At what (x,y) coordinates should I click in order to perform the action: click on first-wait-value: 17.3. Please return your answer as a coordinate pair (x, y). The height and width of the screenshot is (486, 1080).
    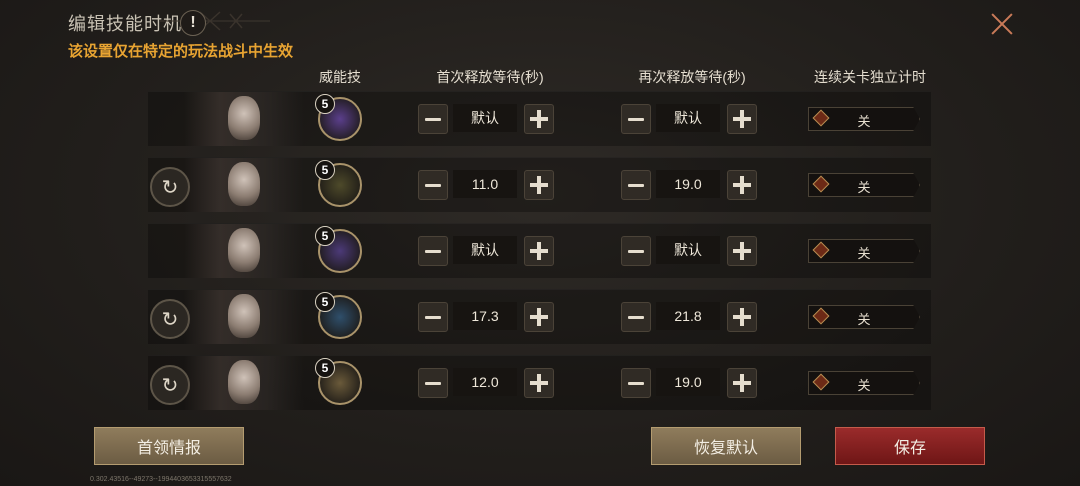
    Looking at the image, I should click on (485, 316).